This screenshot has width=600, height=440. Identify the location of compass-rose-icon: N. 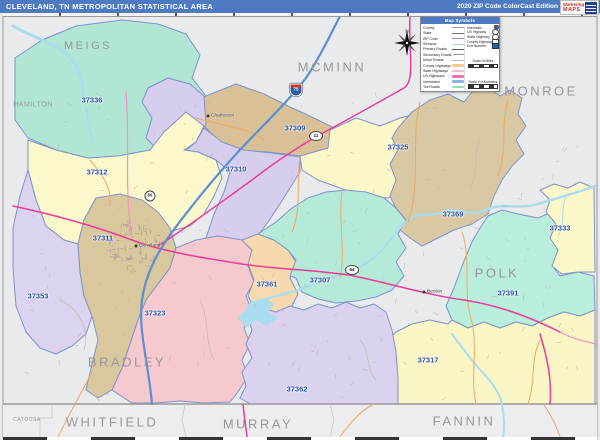
(407, 42).